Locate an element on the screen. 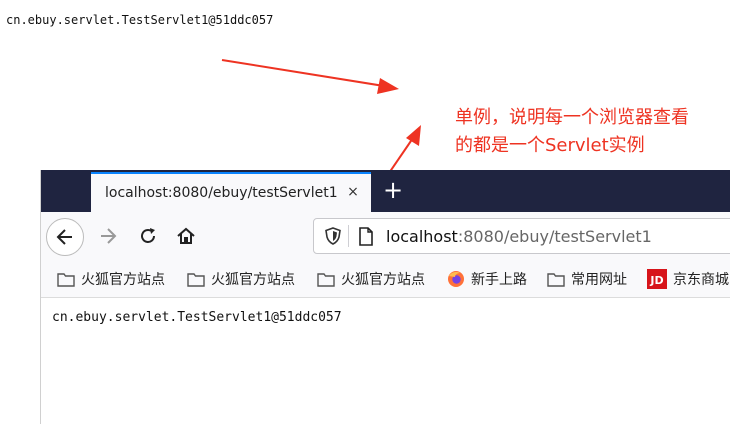 The width and height of the screenshot is (730, 424). url-bar: localhost:8080/ebuy/testServlet1 is located at coordinates (521, 236).